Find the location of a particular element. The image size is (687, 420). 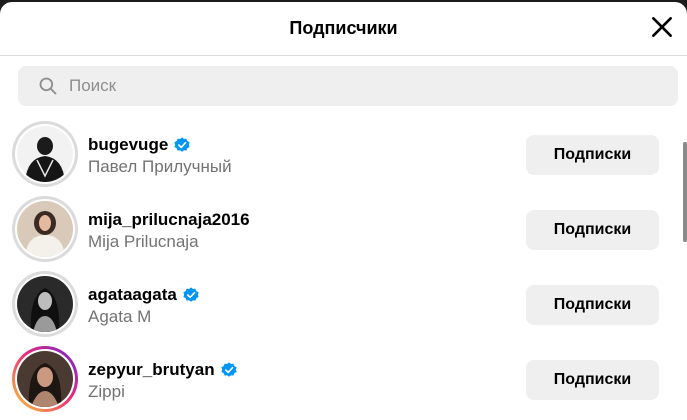

avatar-story-ring is located at coordinates (45, 379).